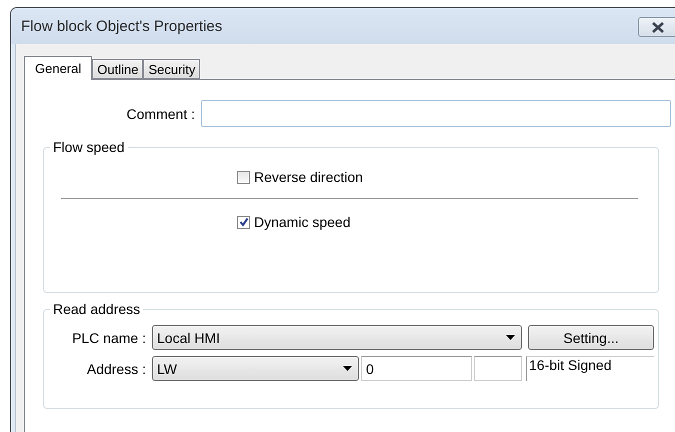 Image resolution: width=675 pixels, height=432 pixels. I want to click on close-button, so click(656, 27).